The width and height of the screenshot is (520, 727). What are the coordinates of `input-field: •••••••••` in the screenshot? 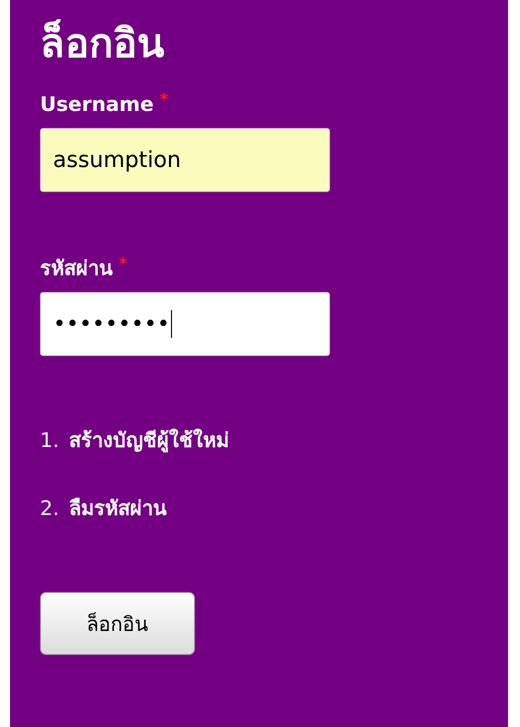 It's located at (185, 324).